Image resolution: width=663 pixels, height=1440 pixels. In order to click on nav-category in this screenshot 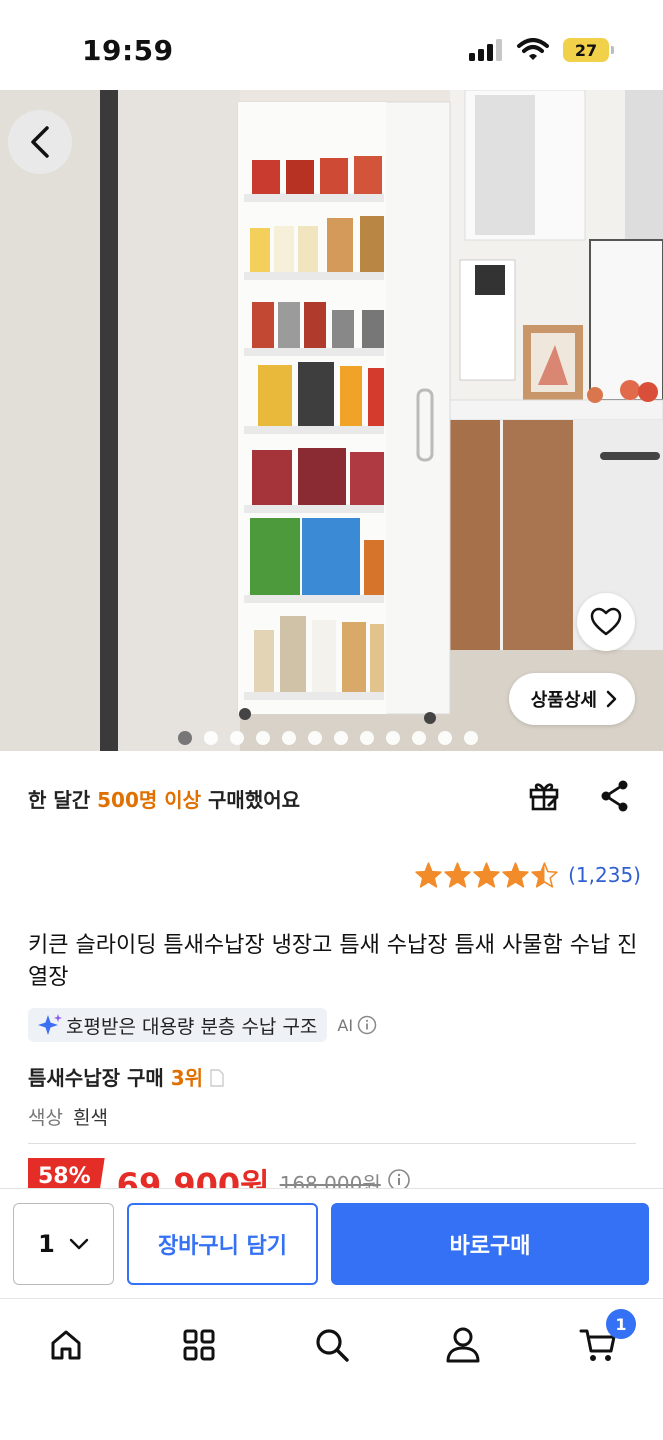, I will do `click(199, 1345)`.